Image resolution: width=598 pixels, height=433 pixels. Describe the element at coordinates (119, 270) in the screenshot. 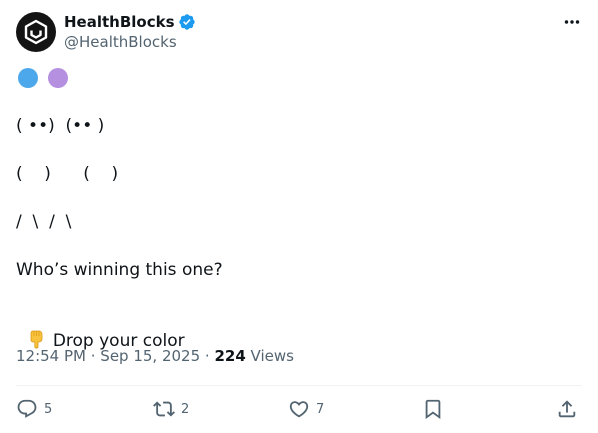

I see `question-text: Who’s winning this one?` at that location.